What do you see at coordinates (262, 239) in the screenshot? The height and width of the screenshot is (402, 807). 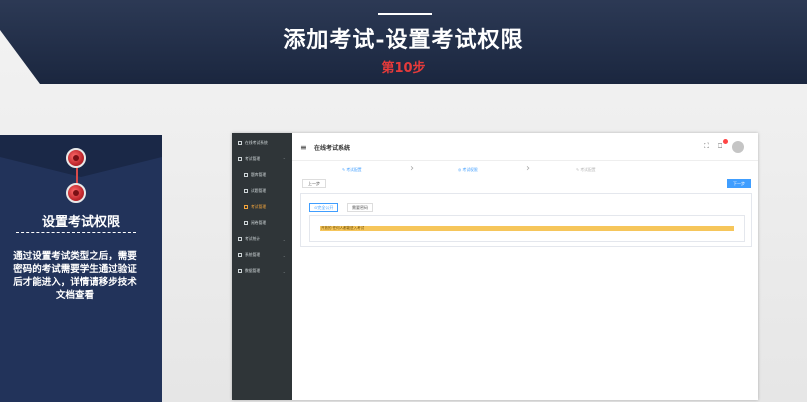 I see `sidebar-item-statistics: 考试统计 ⌄` at bounding box center [262, 239].